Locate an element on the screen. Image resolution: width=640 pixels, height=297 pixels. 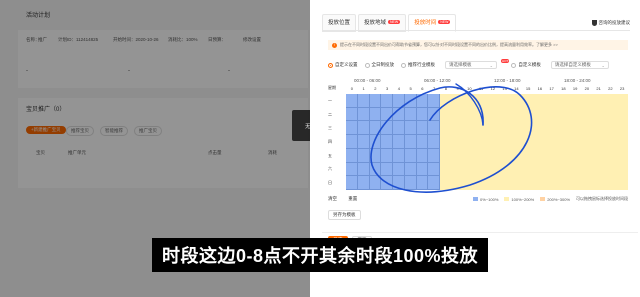
save-template-button: 另存为模板 is located at coordinates (344, 215).